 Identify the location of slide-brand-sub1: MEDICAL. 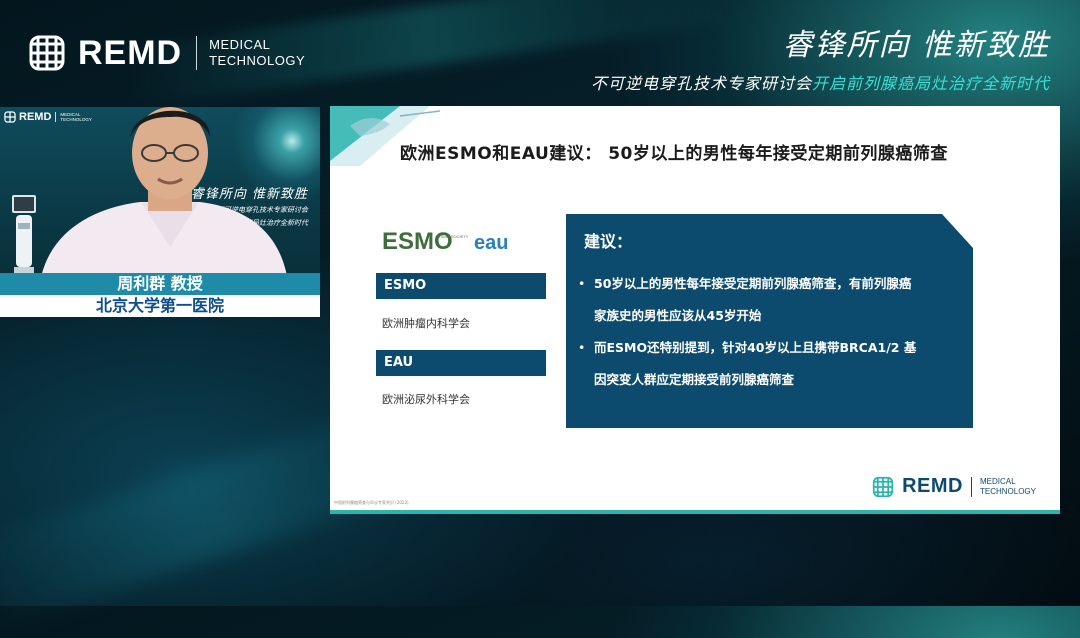
(997, 481).